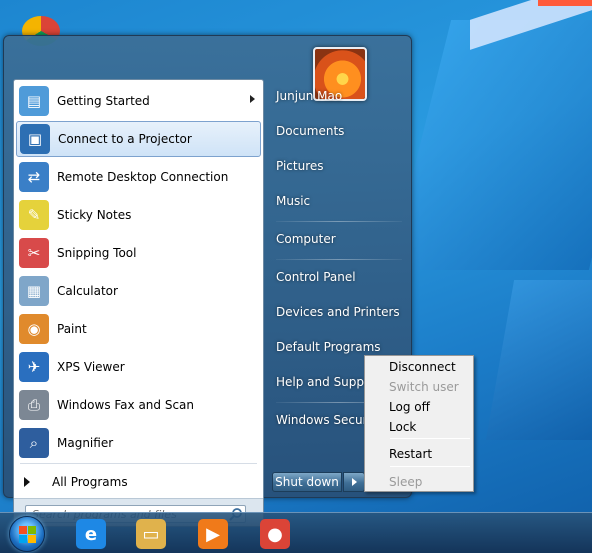 This screenshot has height=553, width=592. Describe the element at coordinates (138, 482) in the screenshot. I see `all-programs-button: All Programs` at that location.